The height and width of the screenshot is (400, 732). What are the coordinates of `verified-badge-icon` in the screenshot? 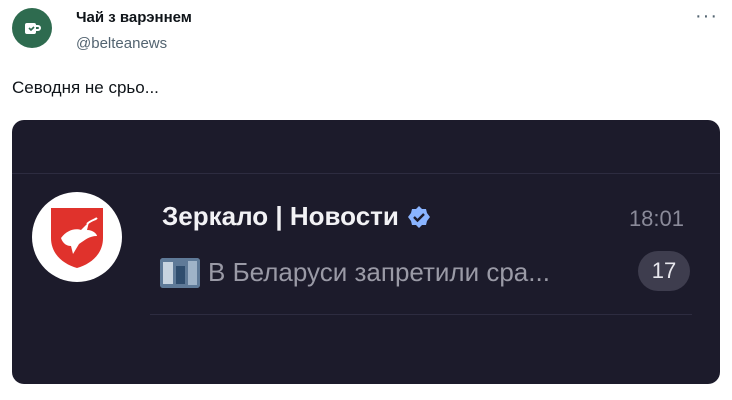 It's located at (419, 217).